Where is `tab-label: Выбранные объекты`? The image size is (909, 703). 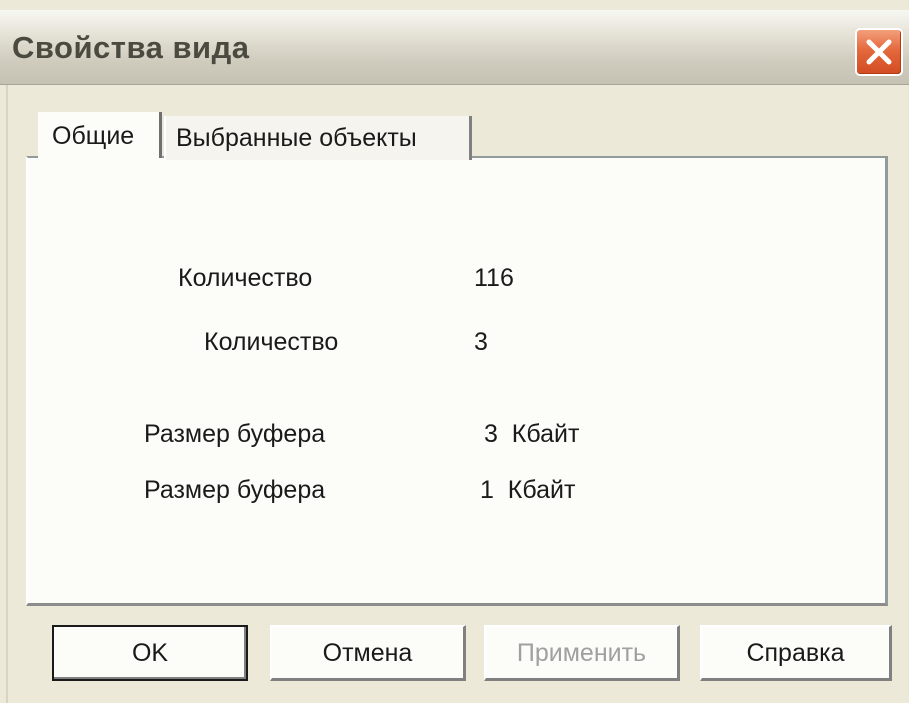 tab-label: Выбранные объекты is located at coordinates (296, 138).